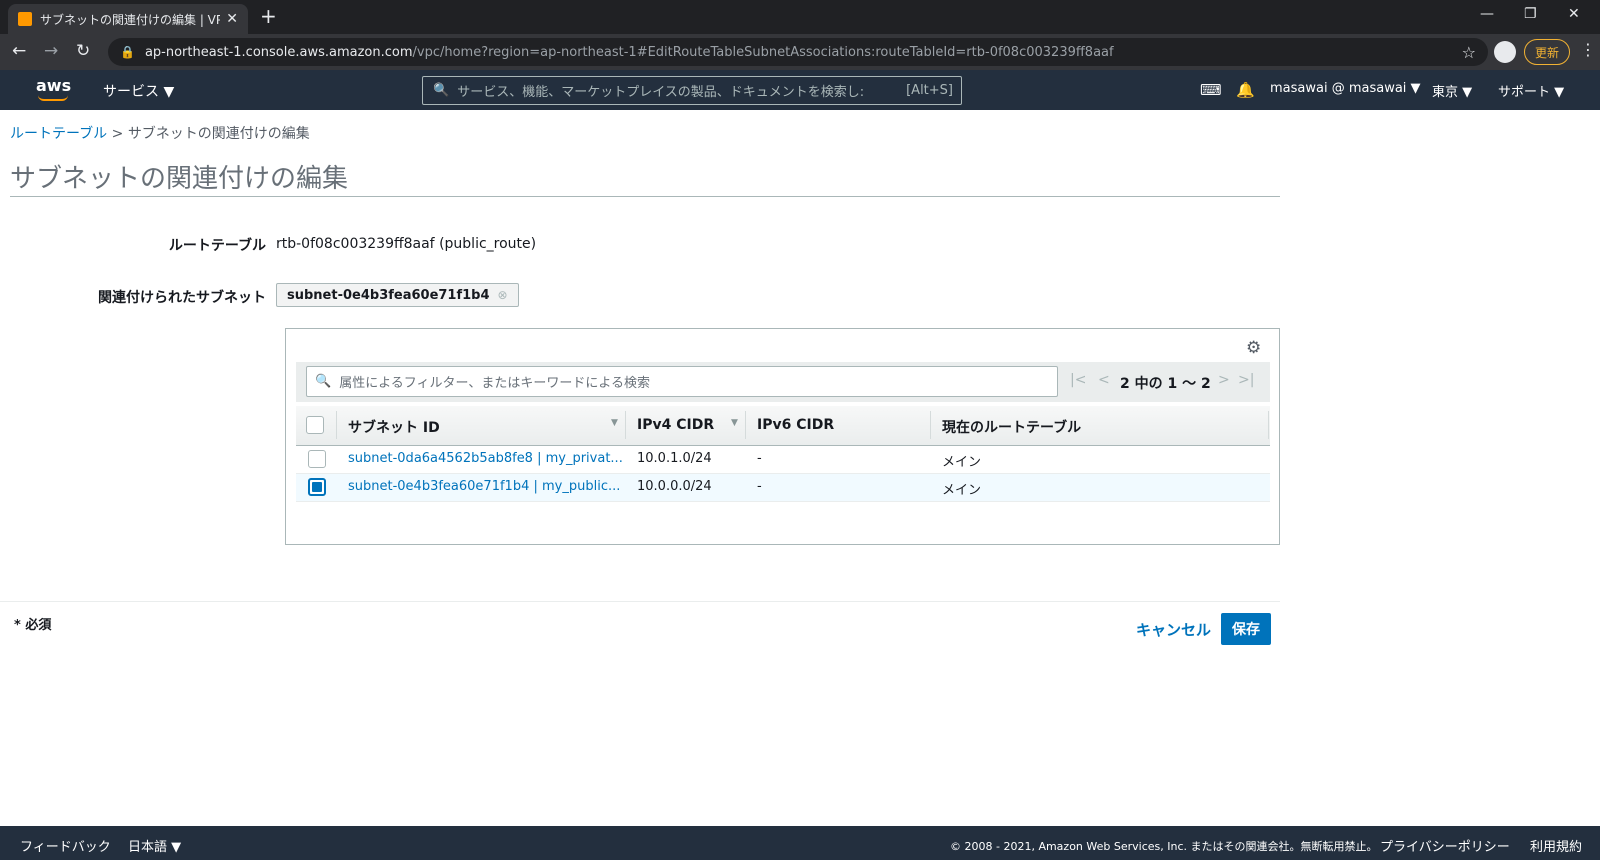 This screenshot has width=1600, height=860. I want to click on next-page-icon: >, so click(1224, 380).